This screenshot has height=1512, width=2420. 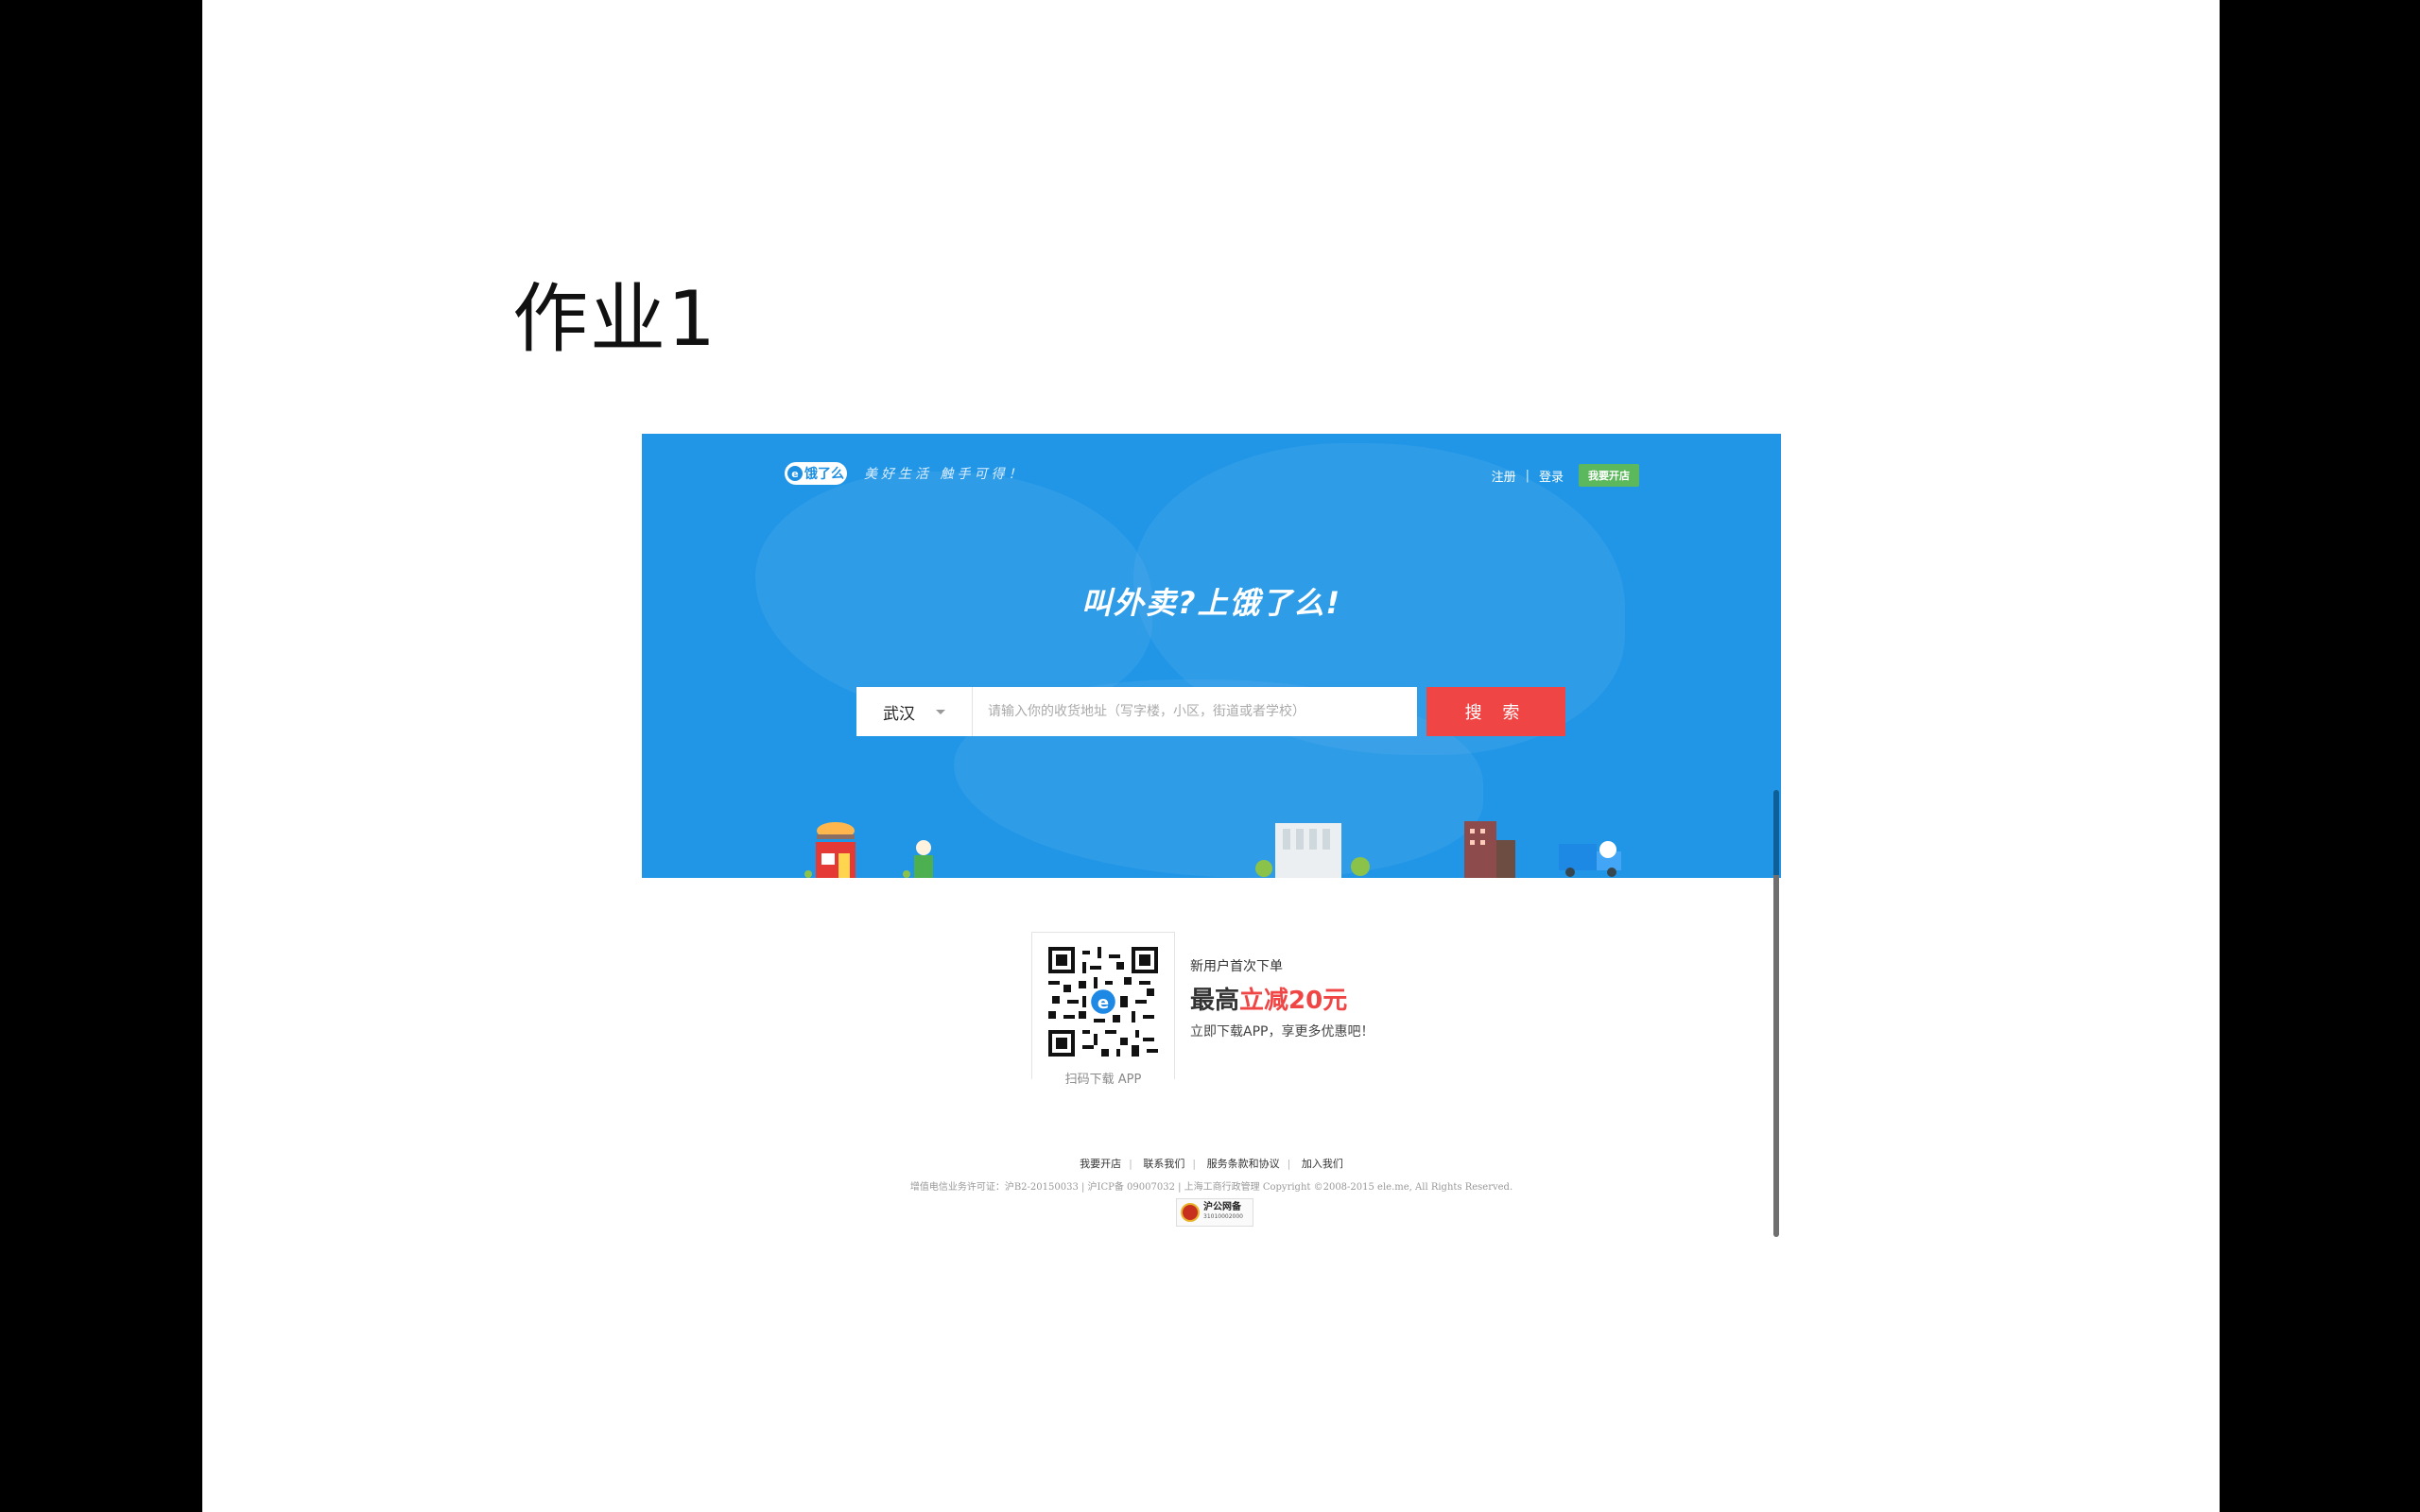 I want to click on footer-links: 我要开店 | 联系我们 | 服务条款和协议 | 加入我们, so click(x=1211, y=1164).